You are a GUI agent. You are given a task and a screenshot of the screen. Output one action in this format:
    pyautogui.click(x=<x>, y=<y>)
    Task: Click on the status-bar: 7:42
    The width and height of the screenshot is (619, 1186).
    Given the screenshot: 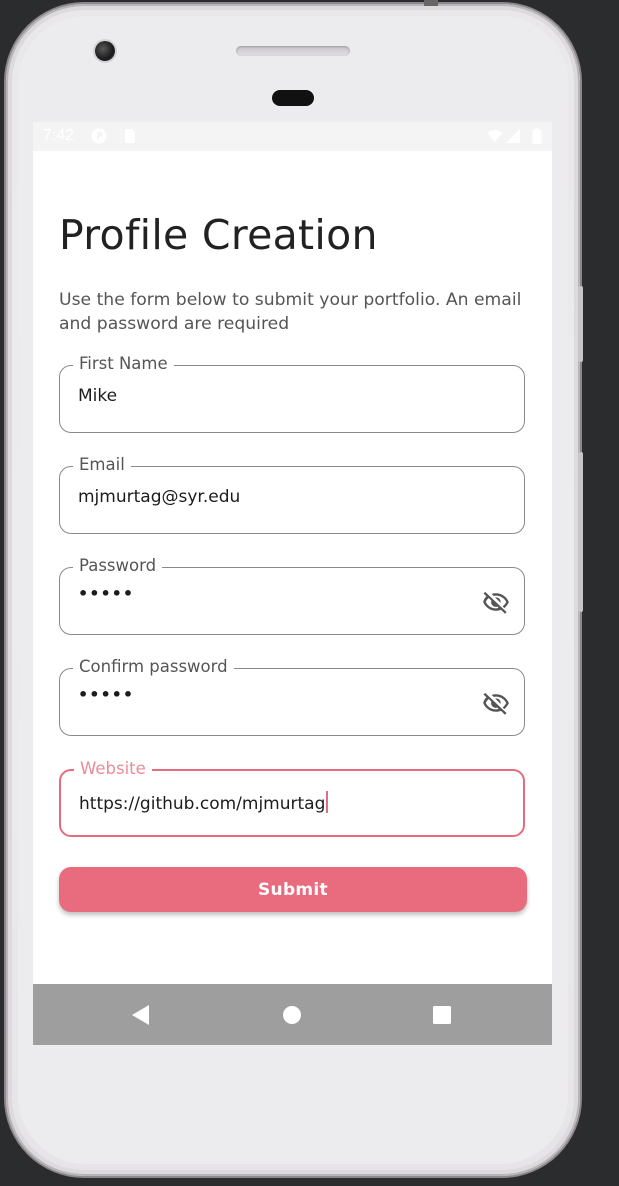 What is the action you would take?
    pyautogui.click(x=292, y=136)
    